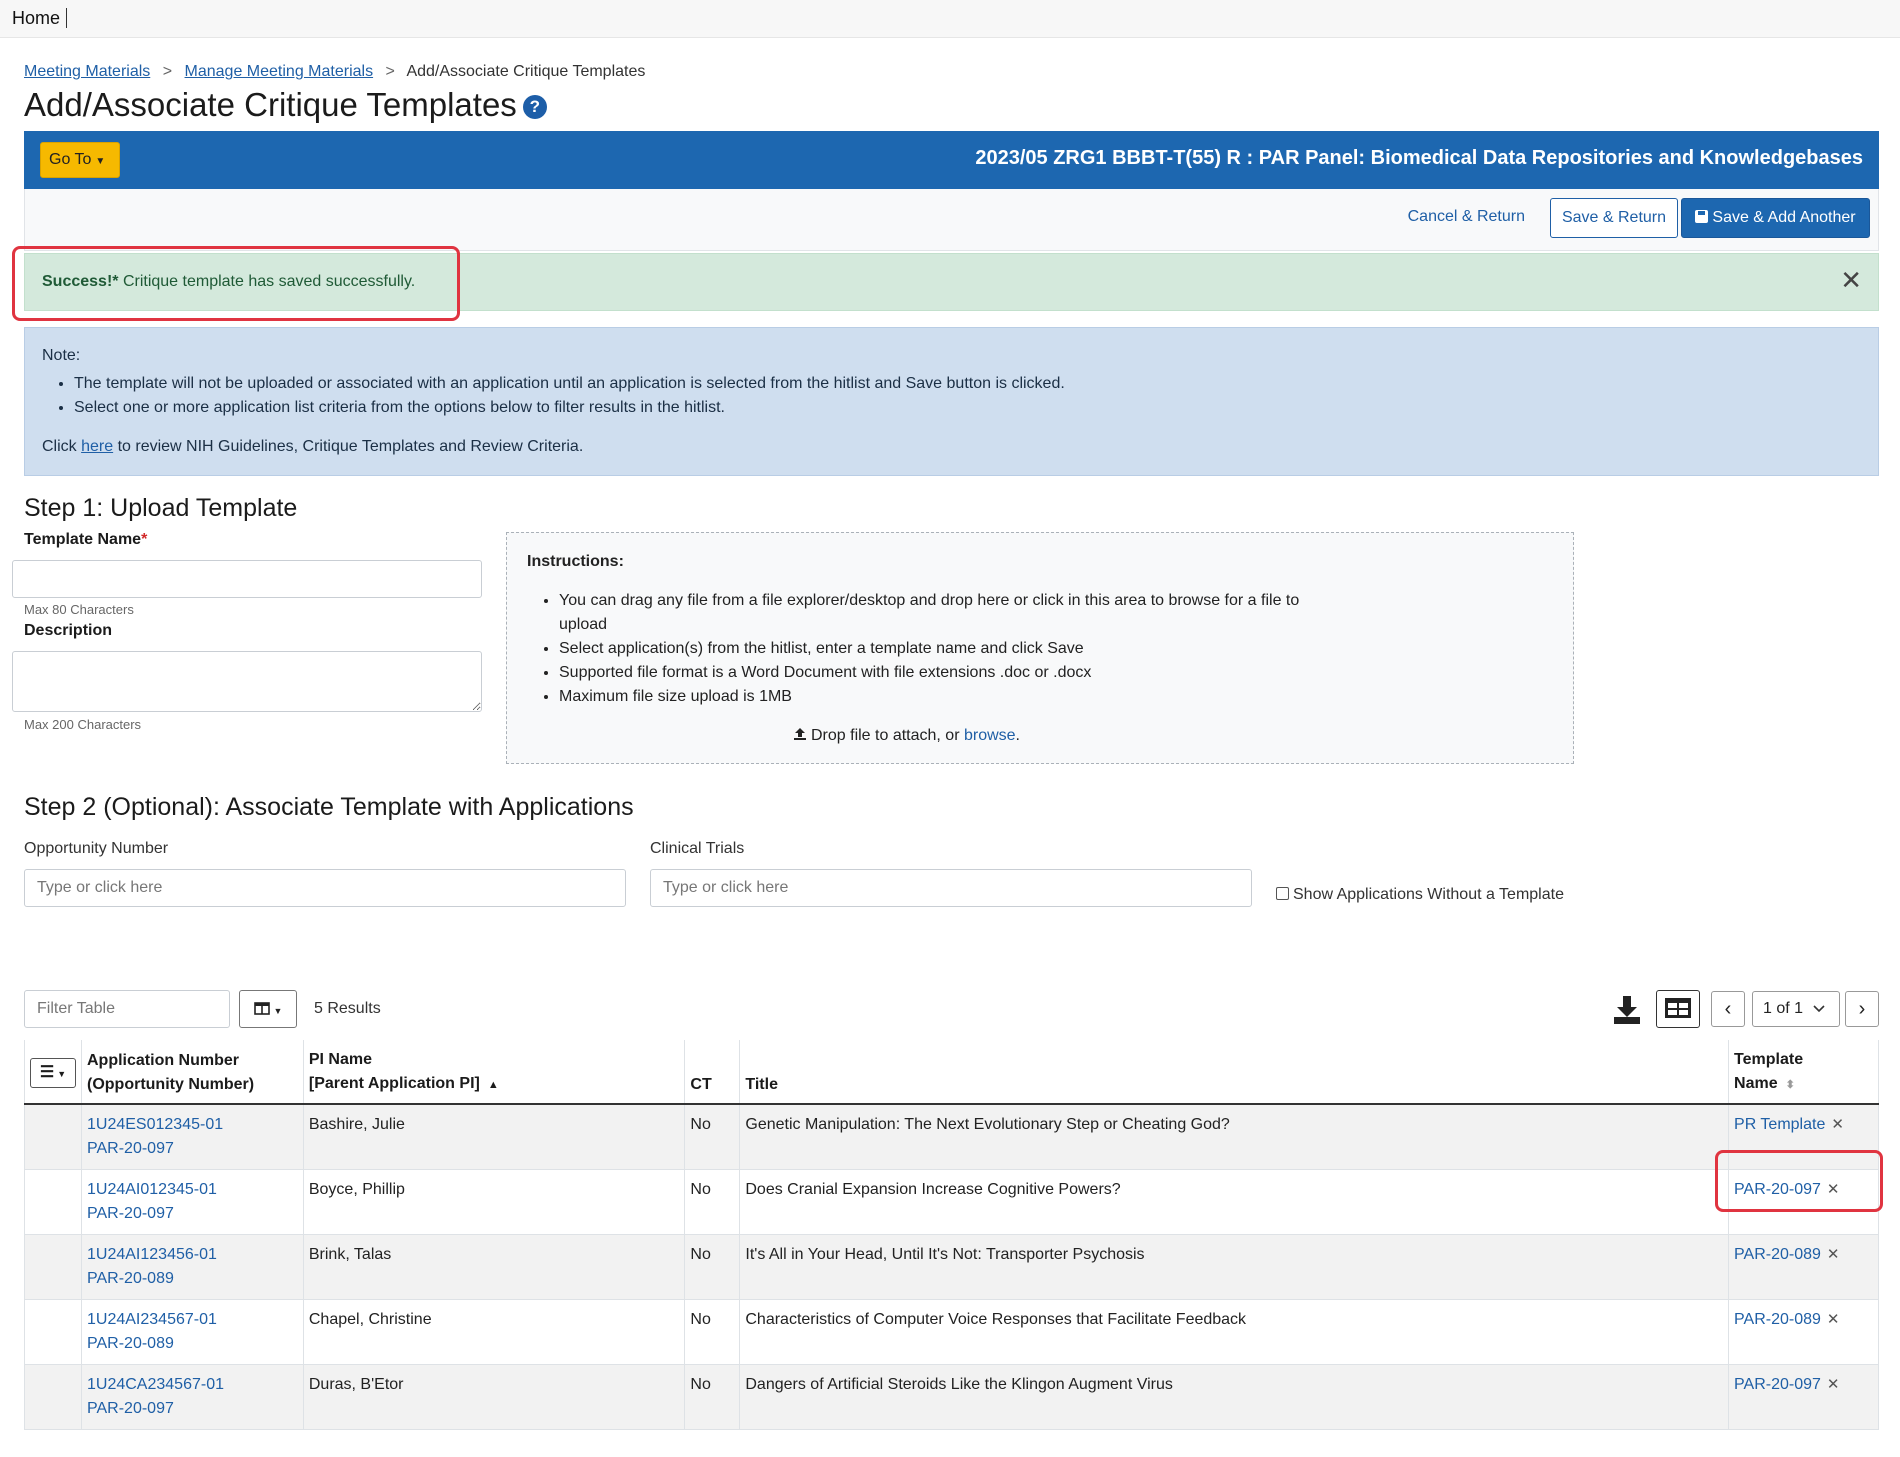 Image resolution: width=1900 pixels, height=1457 pixels. Describe the element at coordinates (171, 1084) in the screenshot. I see `header-line: (Opportunity Number)` at that location.